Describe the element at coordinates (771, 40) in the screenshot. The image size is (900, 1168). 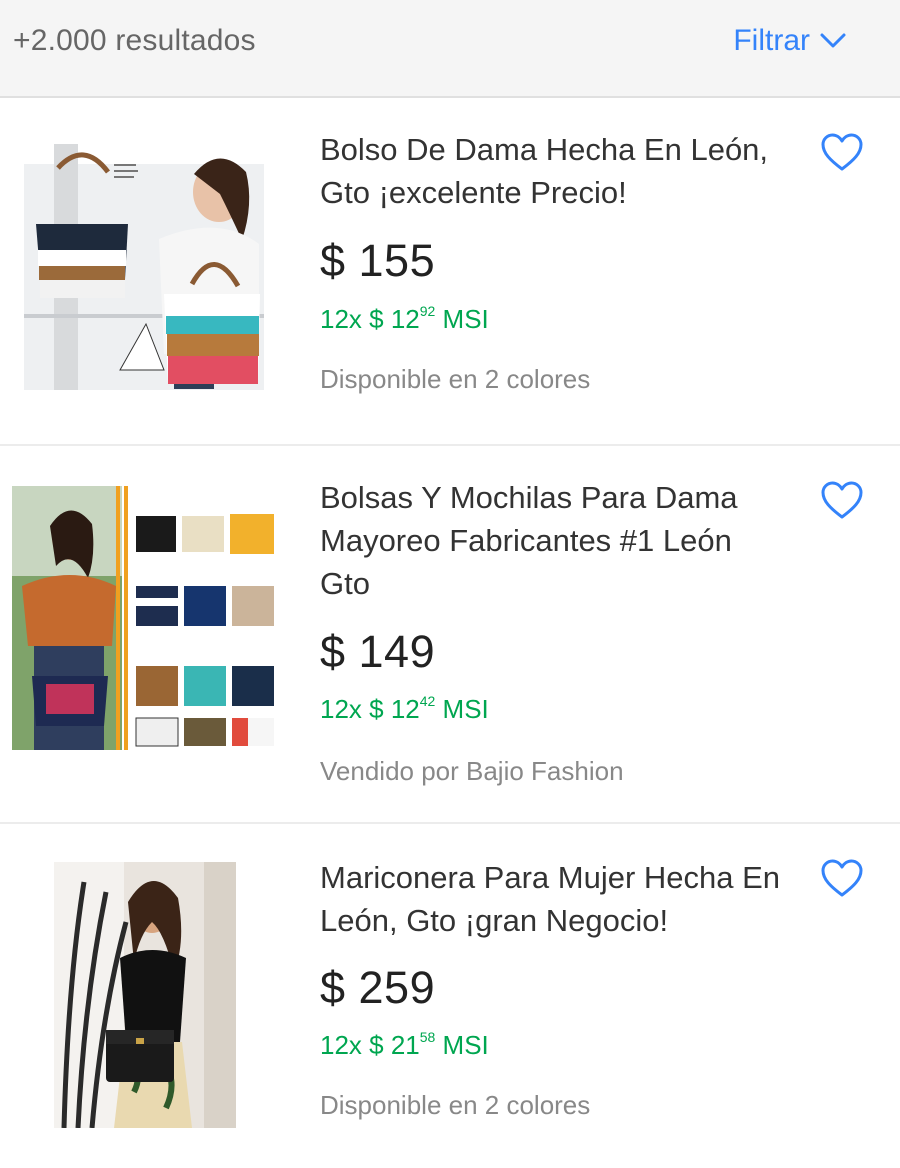
I see `filter-label: Filtrar` at that location.